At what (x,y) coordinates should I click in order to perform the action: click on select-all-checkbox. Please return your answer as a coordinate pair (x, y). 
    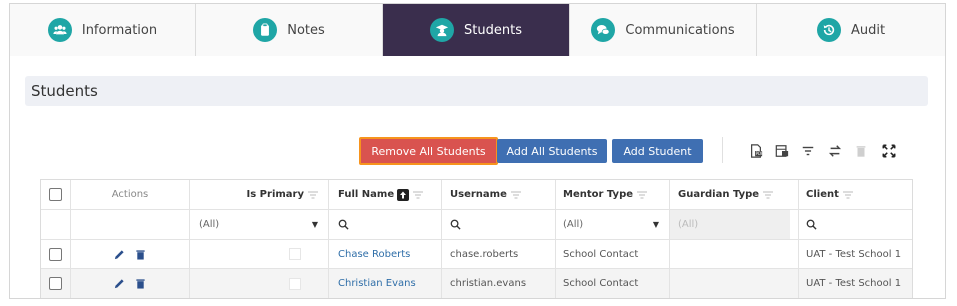
    Looking at the image, I should click on (55, 194).